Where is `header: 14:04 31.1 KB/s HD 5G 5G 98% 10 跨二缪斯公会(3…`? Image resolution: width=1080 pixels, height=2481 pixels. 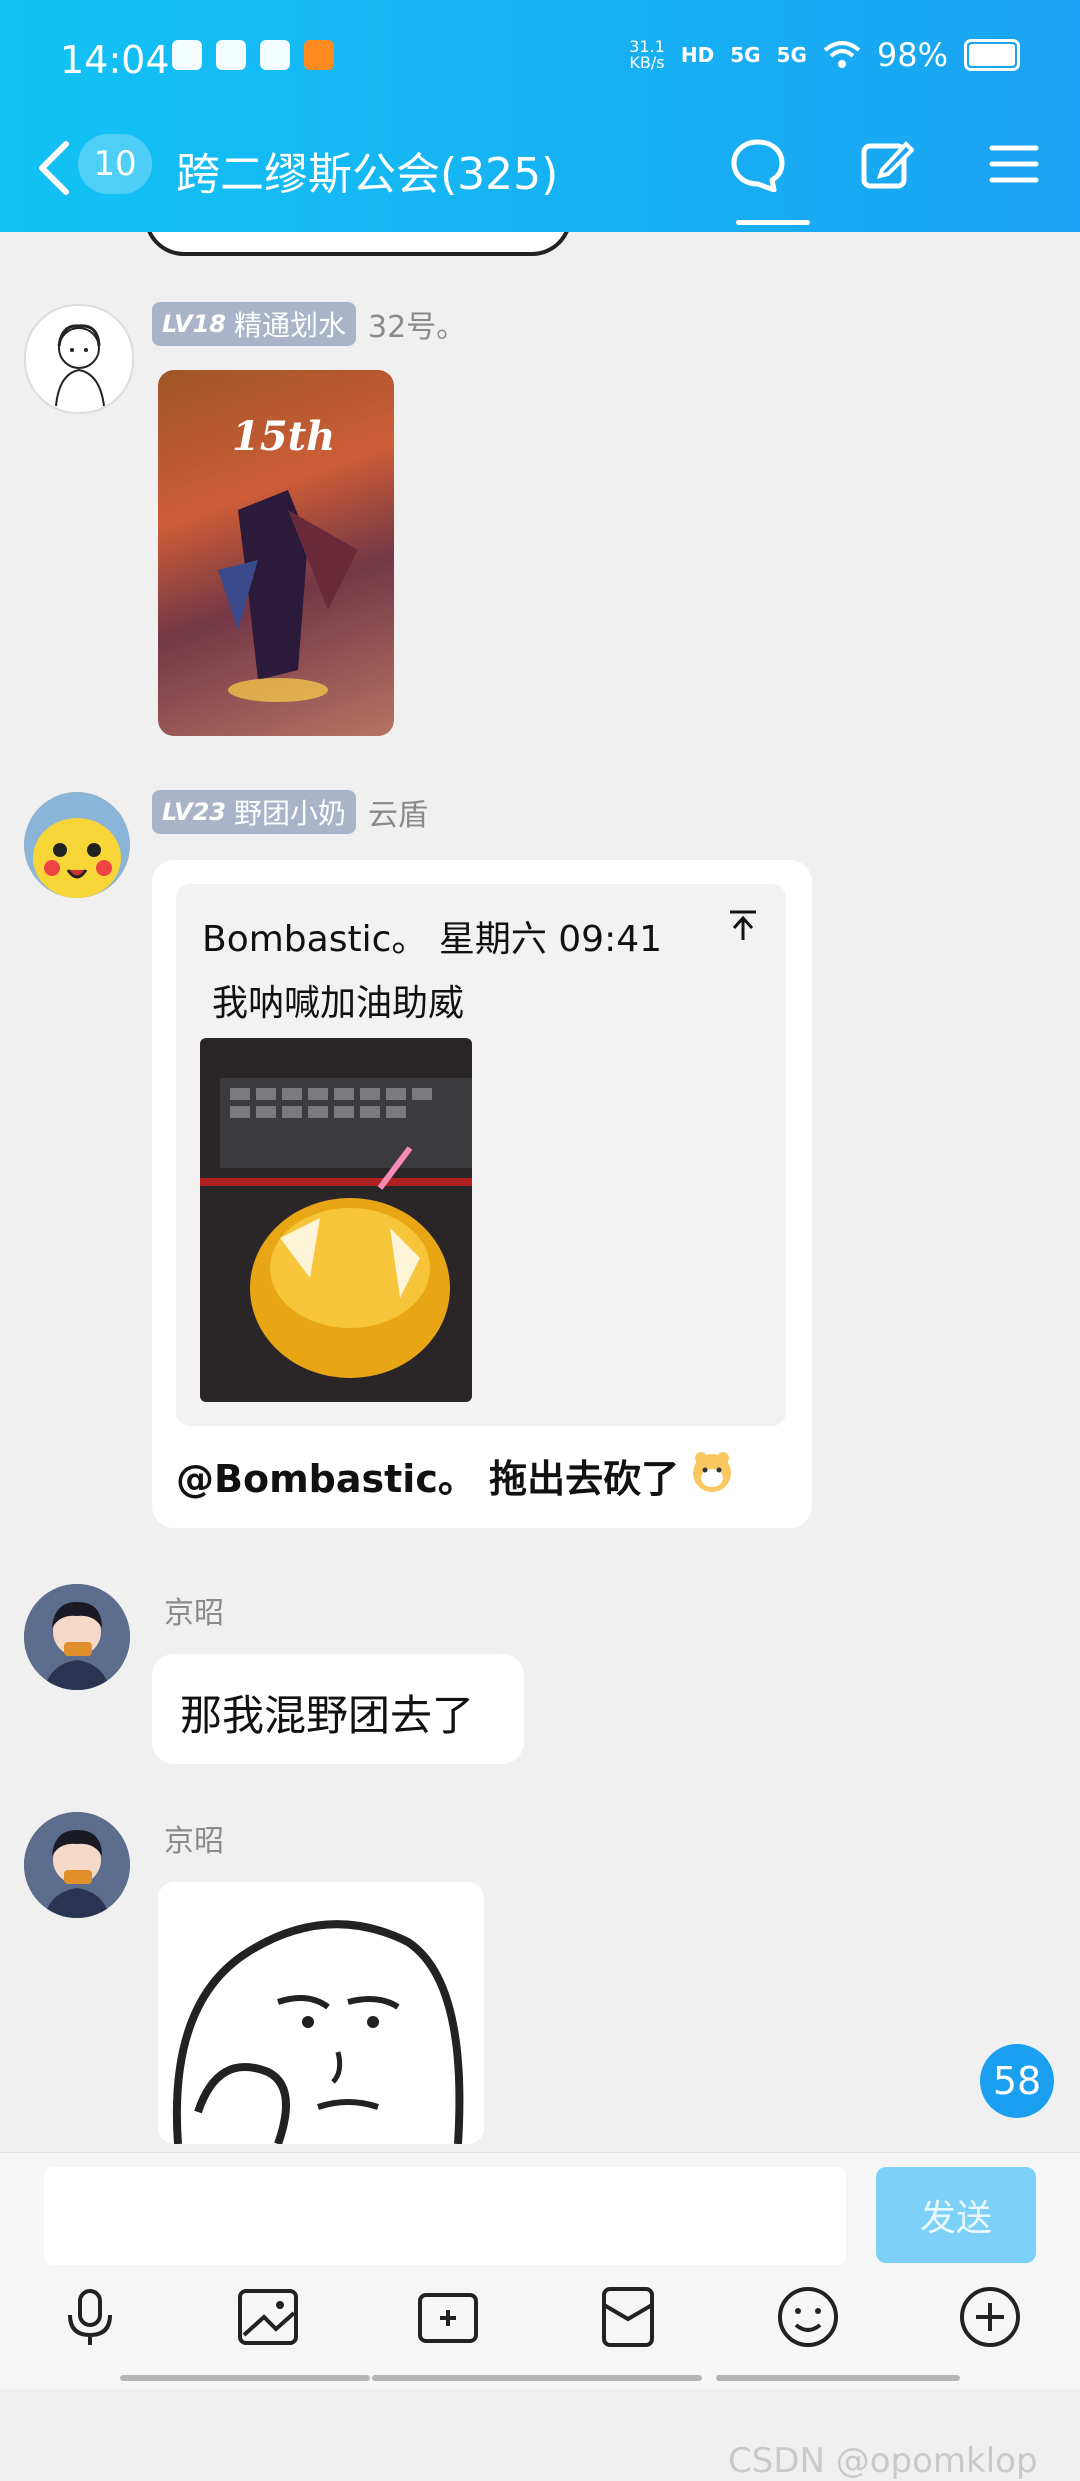
header: 14:04 31.1 KB/s HD 5G 5G 98% 10 跨二缪斯公会(3… is located at coordinates (540, 116).